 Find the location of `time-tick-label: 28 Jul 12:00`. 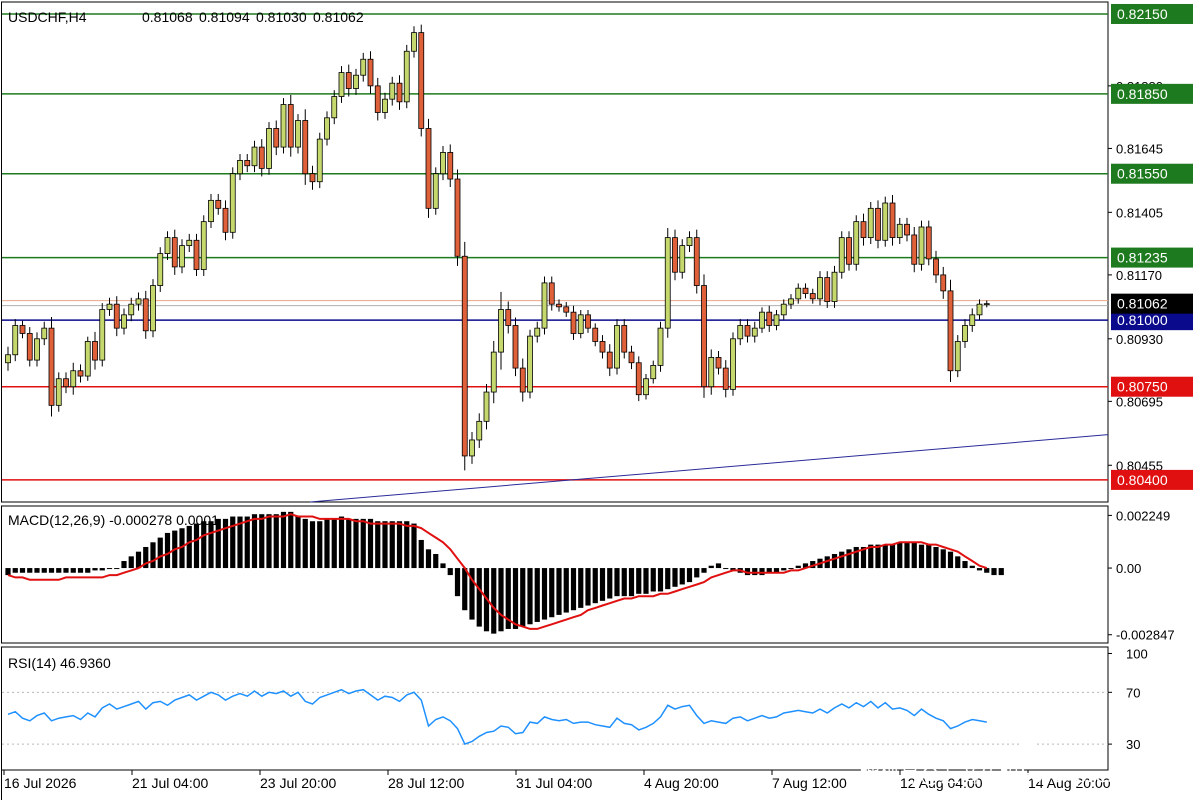

time-tick-label: 28 Jul 12:00 is located at coordinates (426, 783).